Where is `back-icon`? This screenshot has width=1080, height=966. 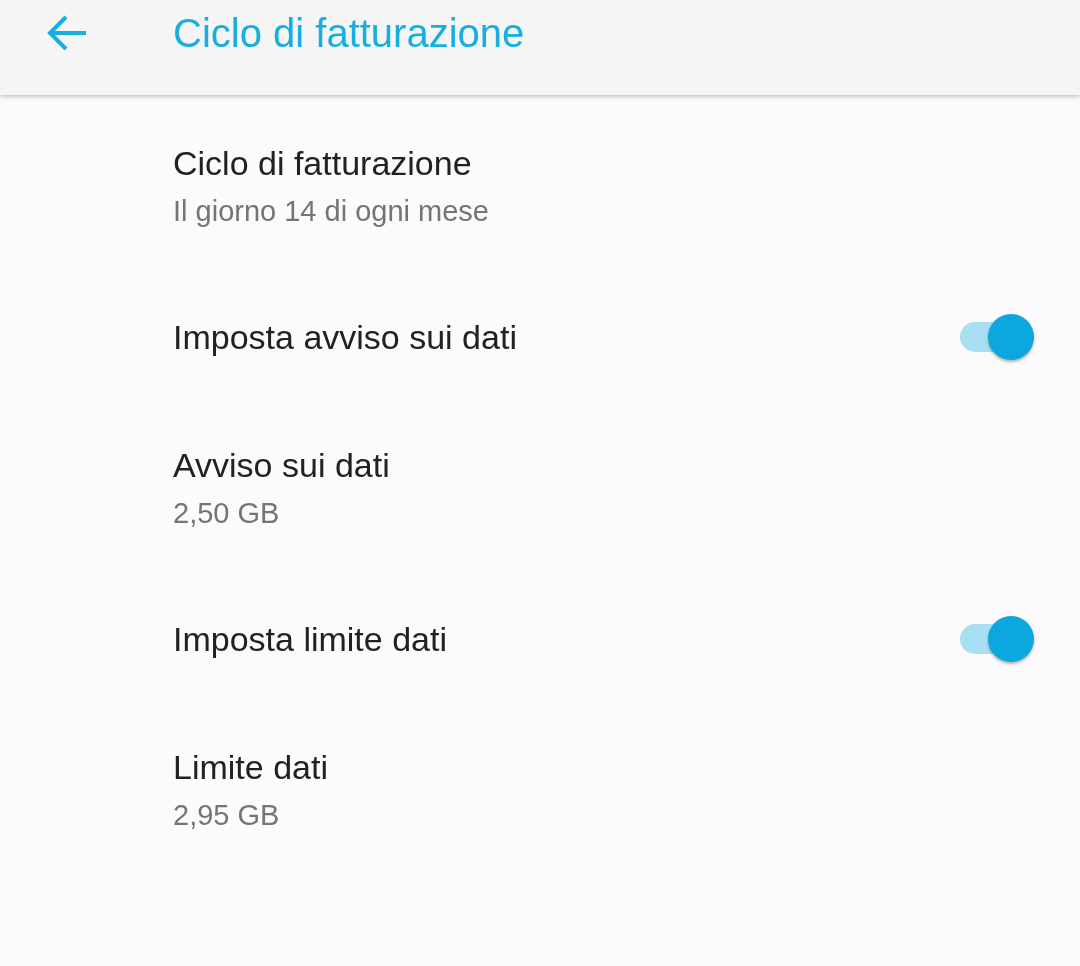 back-icon is located at coordinates (67, 32).